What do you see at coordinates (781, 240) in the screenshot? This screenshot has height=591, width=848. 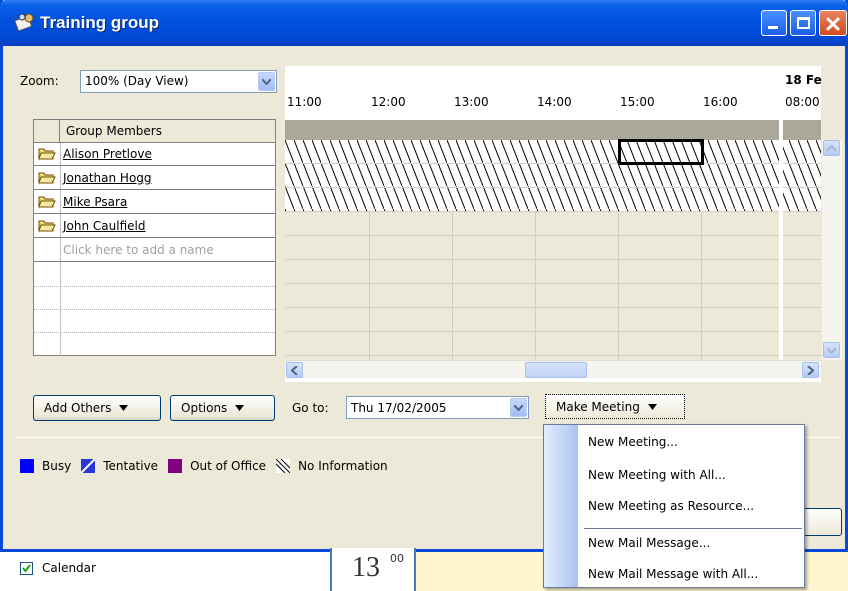 I see `day-divider` at bounding box center [781, 240].